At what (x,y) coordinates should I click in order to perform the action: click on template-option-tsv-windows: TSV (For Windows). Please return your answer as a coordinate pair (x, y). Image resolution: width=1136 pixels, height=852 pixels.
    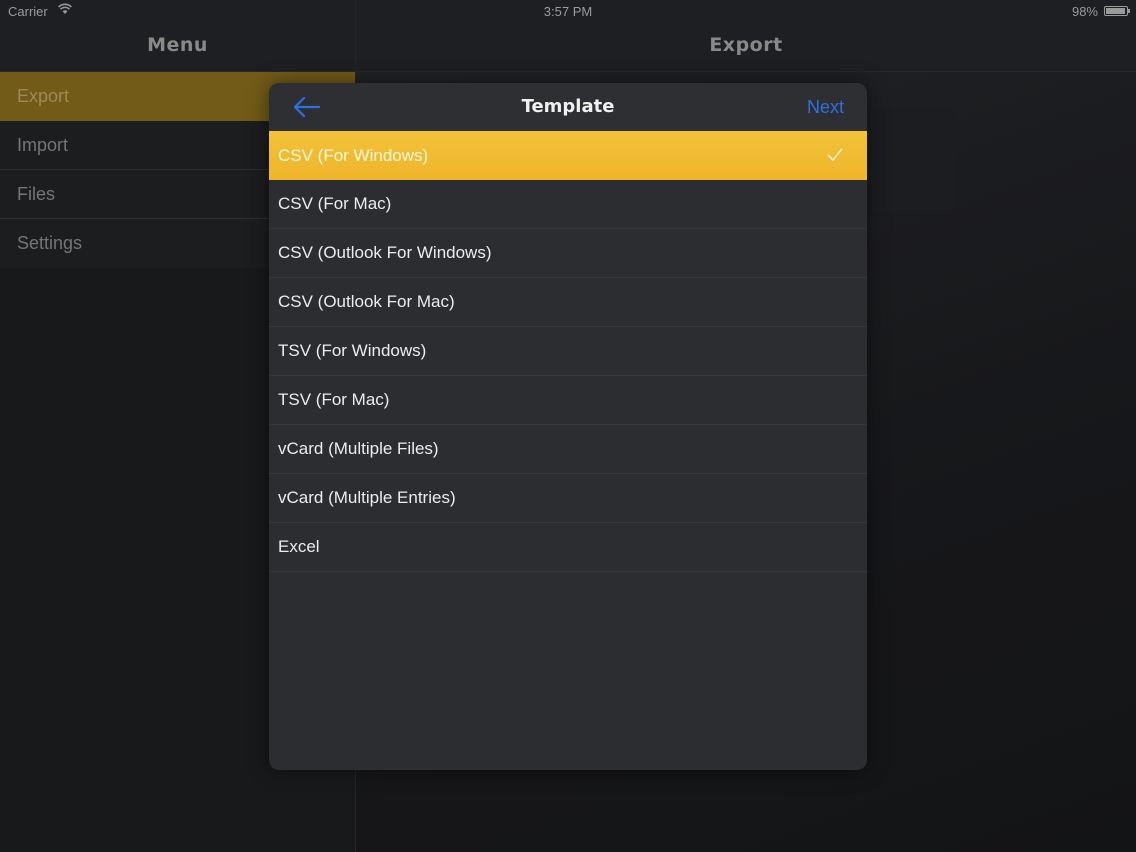
    Looking at the image, I should click on (568, 351).